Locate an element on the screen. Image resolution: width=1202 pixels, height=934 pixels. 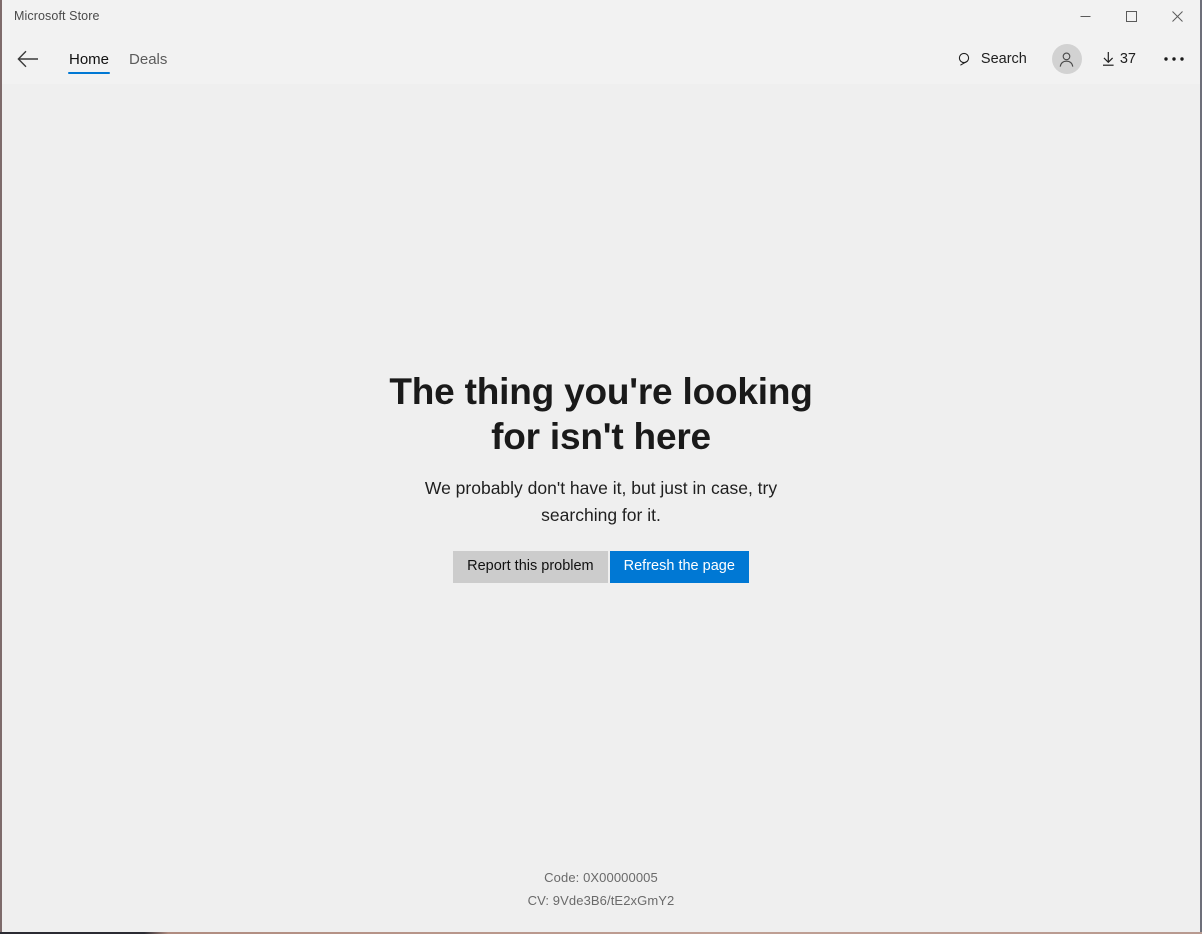
back-arrow-icon is located at coordinates (27, 59).